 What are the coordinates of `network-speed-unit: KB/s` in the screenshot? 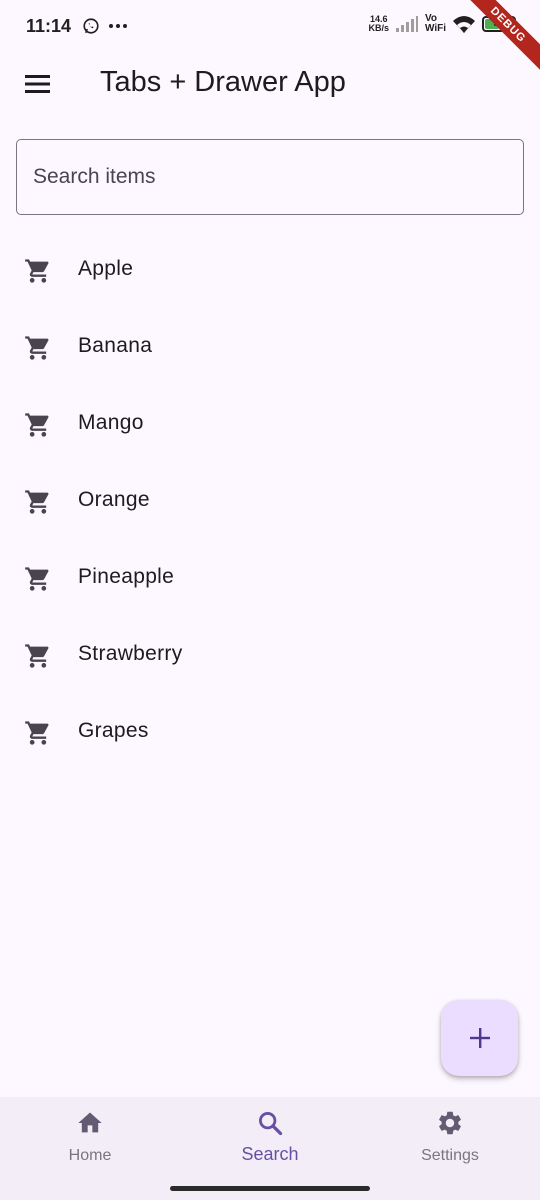 It's located at (378, 28).